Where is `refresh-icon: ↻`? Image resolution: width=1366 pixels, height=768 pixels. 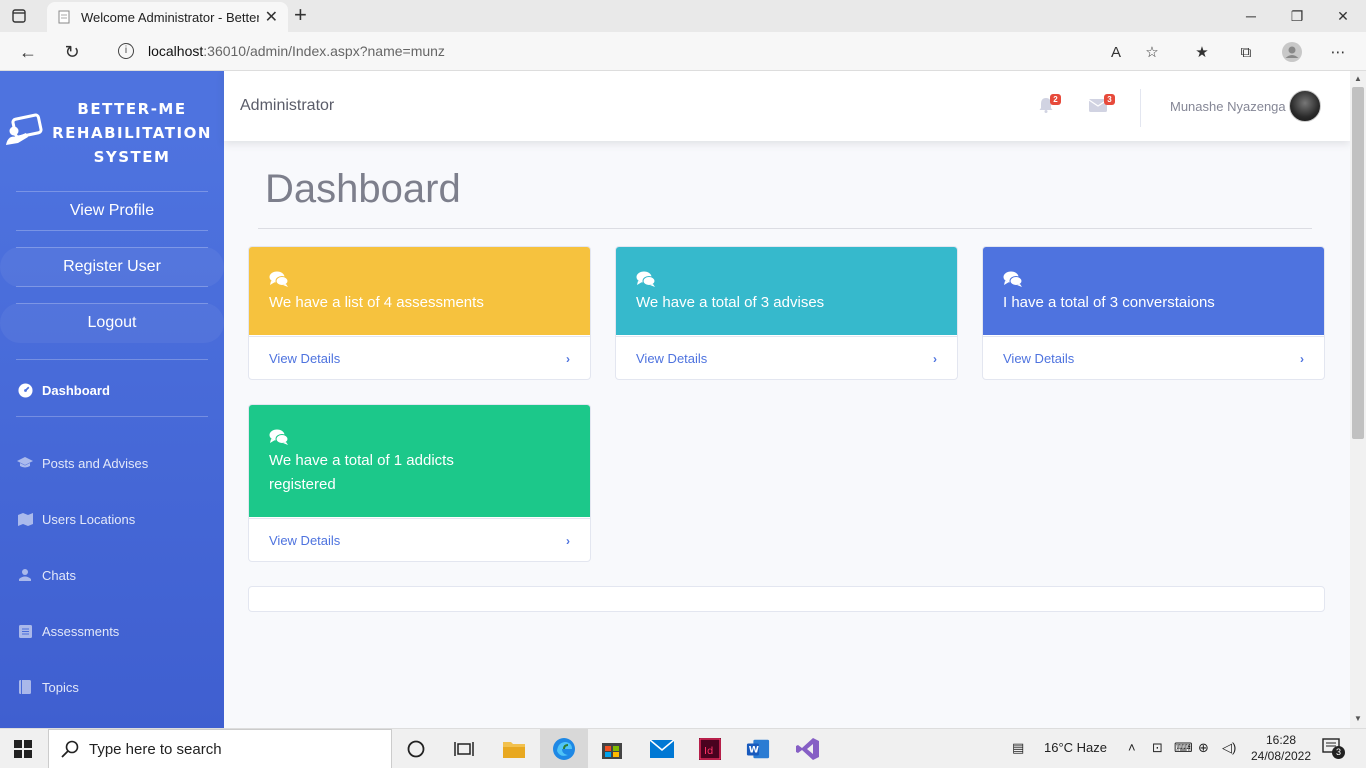 refresh-icon: ↻ is located at coordinates (72, 52).